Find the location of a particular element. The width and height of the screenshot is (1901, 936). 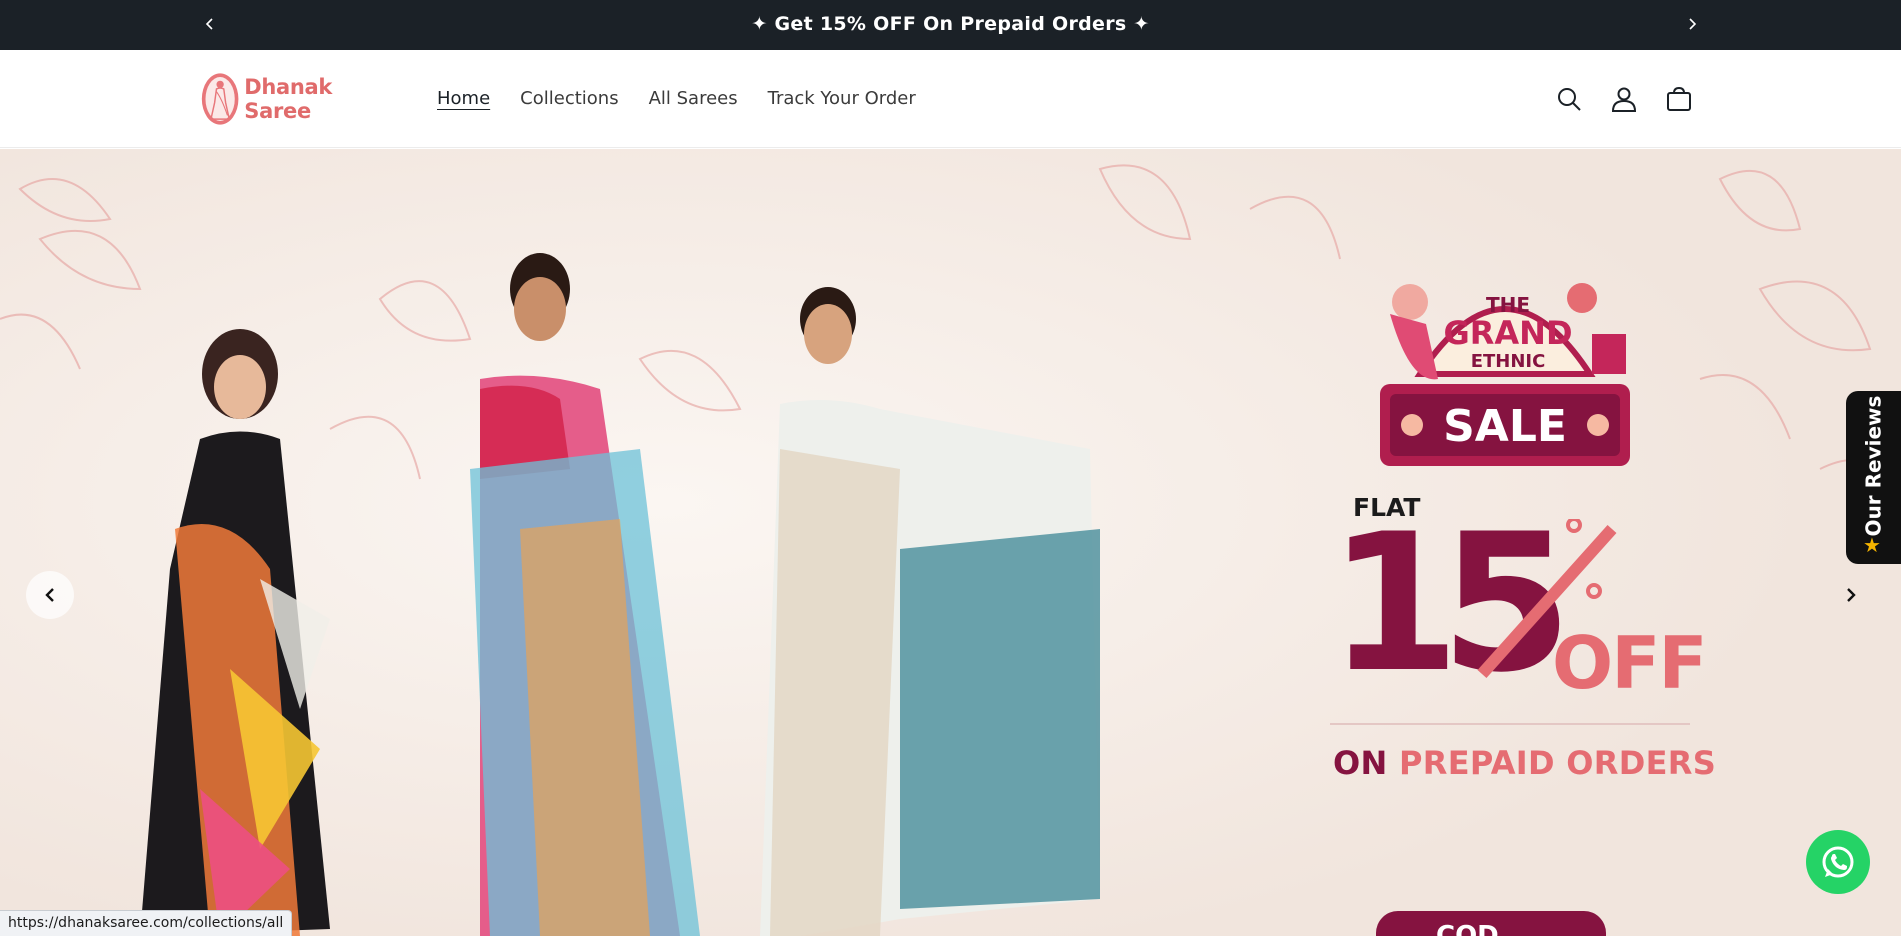

whatsapp-button is located at coordinates (1838, 862).